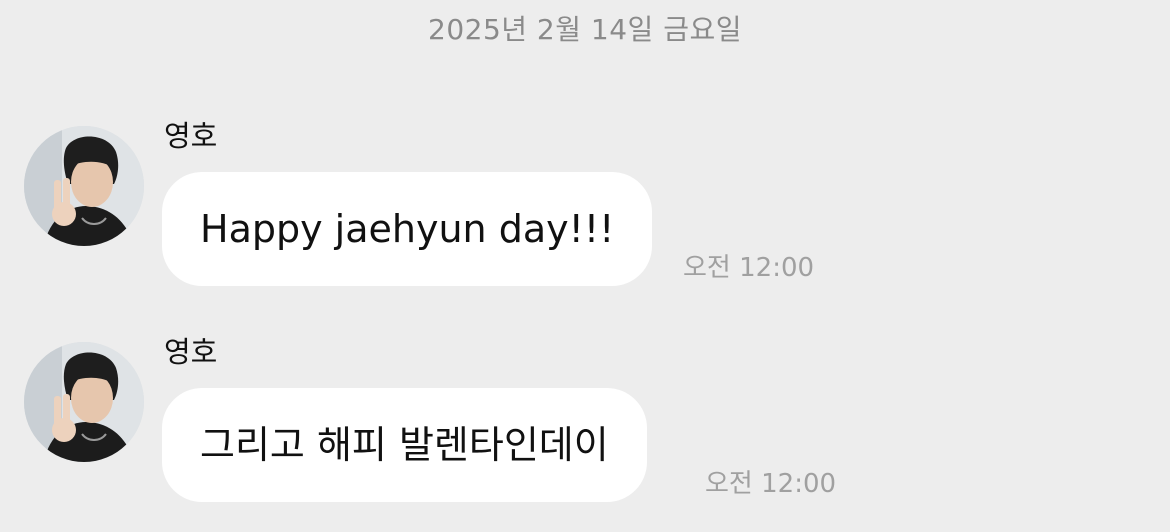  Describe the element at coordinates (404, 445) in the screenshot. I see `message-bubble: 그리고 해피 발렌타인데이` at that location.